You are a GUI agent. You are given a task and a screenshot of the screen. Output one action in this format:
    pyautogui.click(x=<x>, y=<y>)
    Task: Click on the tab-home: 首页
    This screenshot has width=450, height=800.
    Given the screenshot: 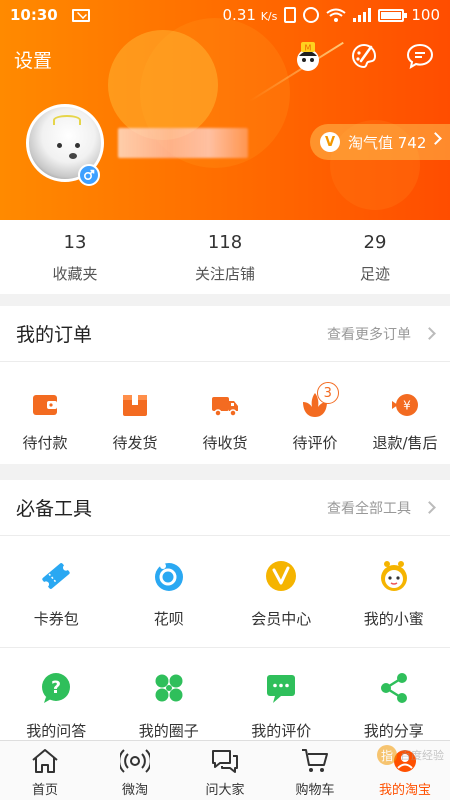 What is the action you would take?
    pyautogui.click(x=45, y=770)
    